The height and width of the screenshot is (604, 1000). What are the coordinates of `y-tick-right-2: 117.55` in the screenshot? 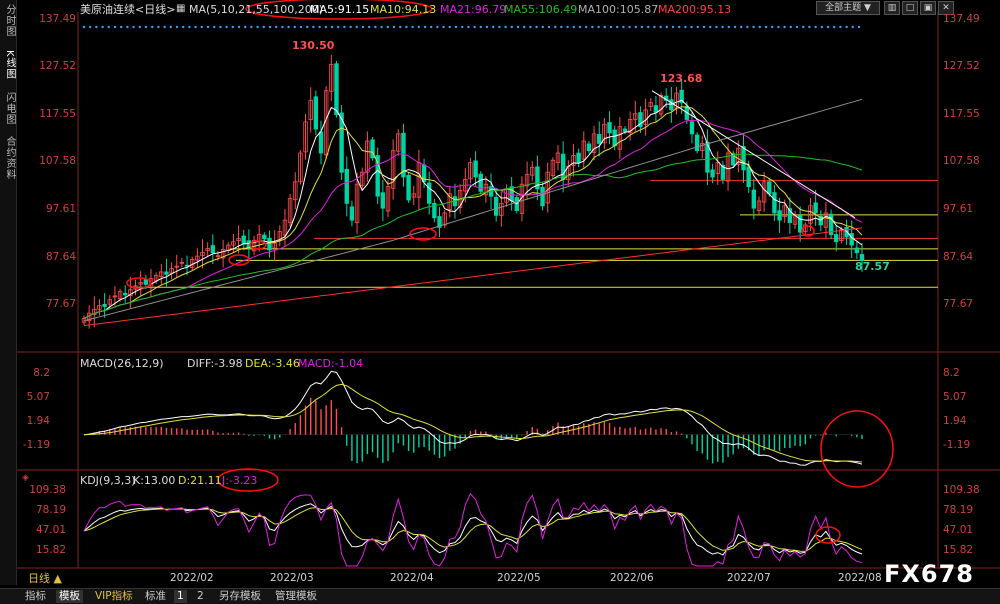 It's located at (961, 114).